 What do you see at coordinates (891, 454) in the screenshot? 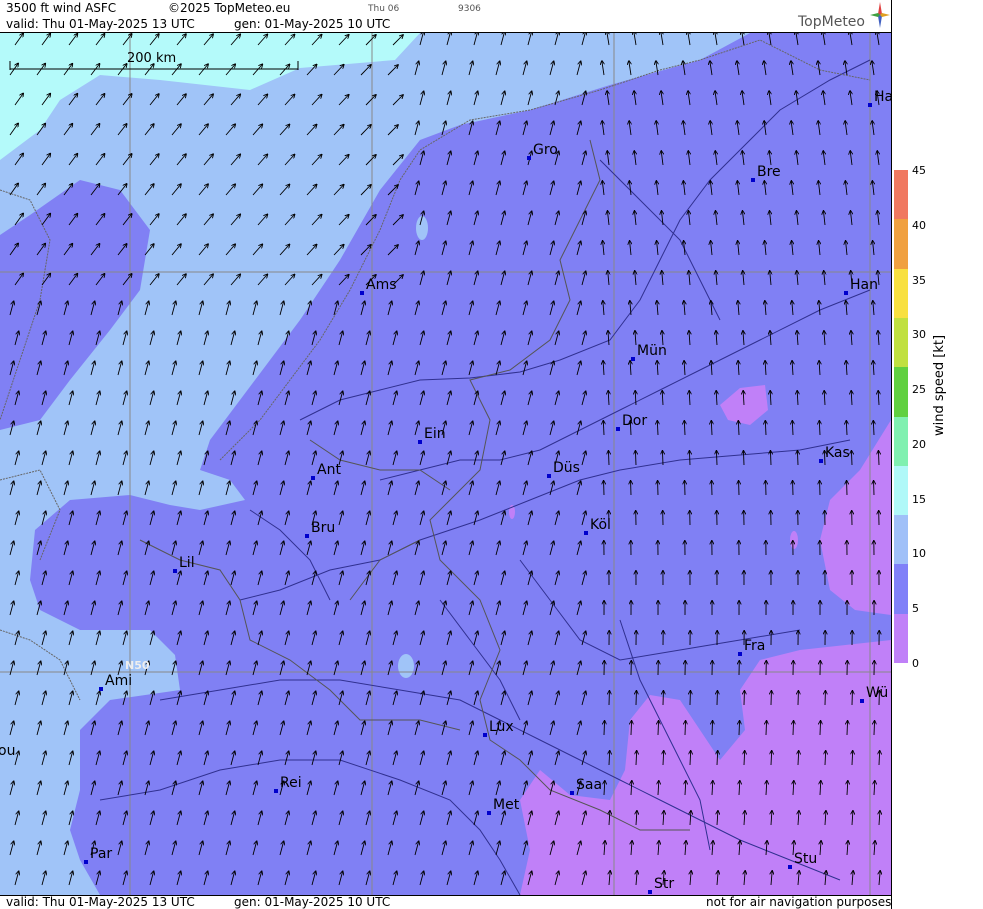
I see `map-right-border` at bounding box center [891, 454].